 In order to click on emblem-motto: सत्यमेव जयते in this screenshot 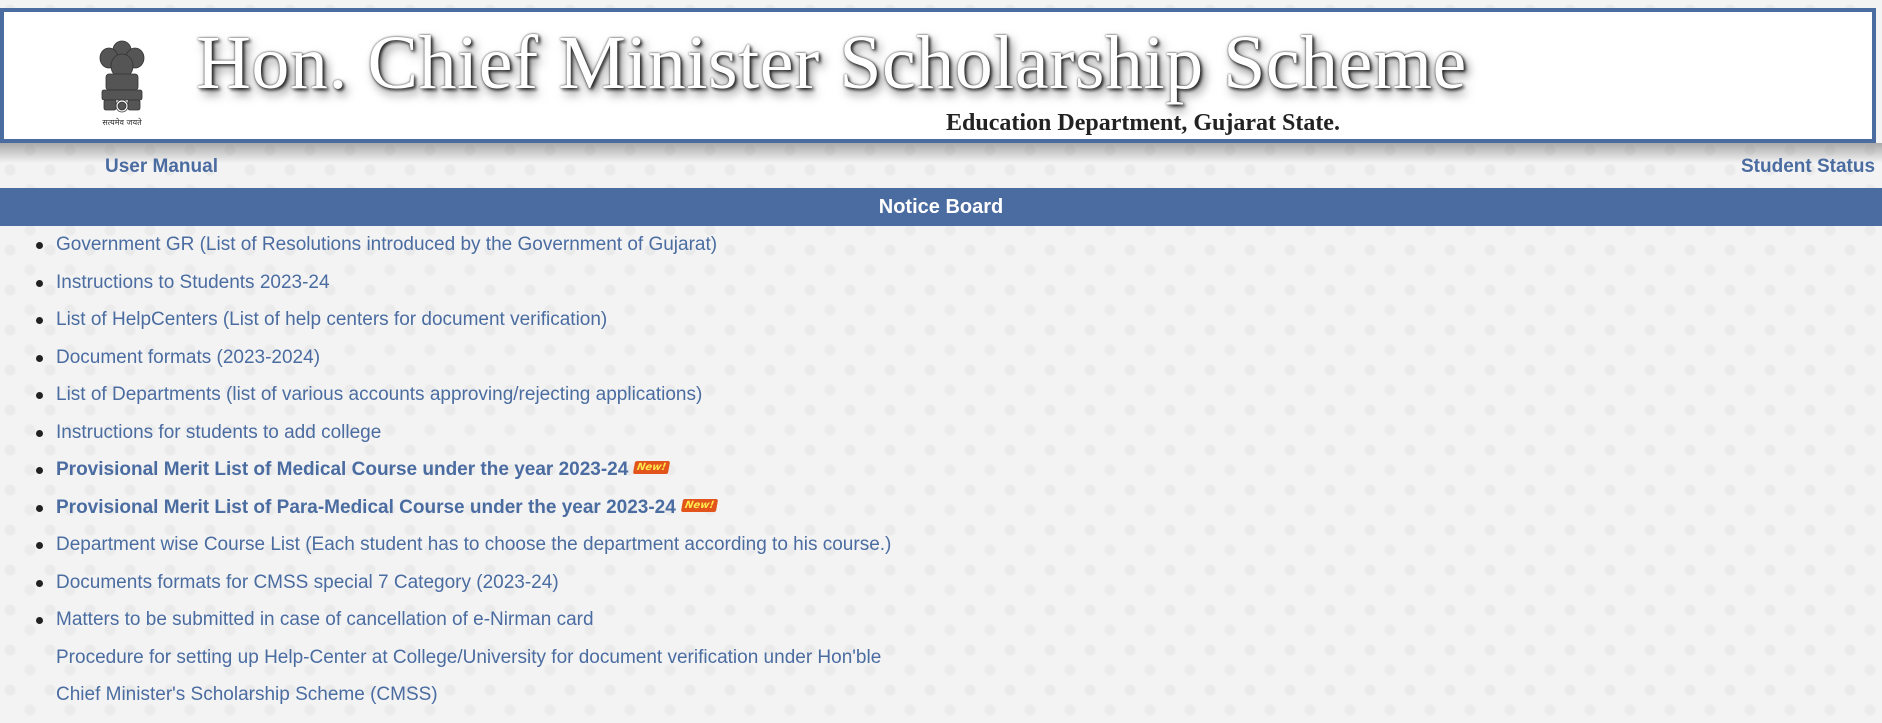, I will do `click(122, 122)`.